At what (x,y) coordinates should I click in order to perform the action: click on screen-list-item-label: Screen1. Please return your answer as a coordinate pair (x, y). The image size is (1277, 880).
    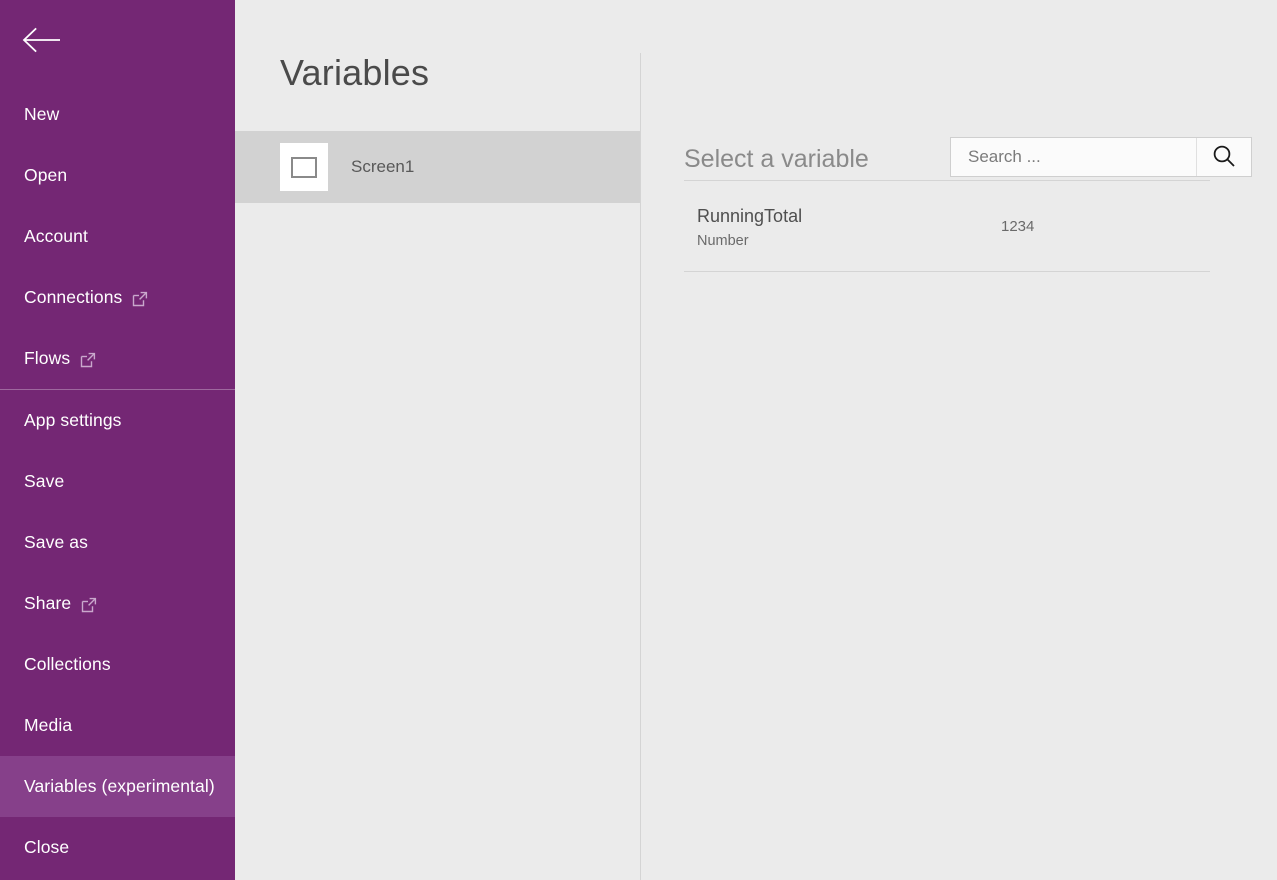
    Looking at the image, I should click on (383, 166).